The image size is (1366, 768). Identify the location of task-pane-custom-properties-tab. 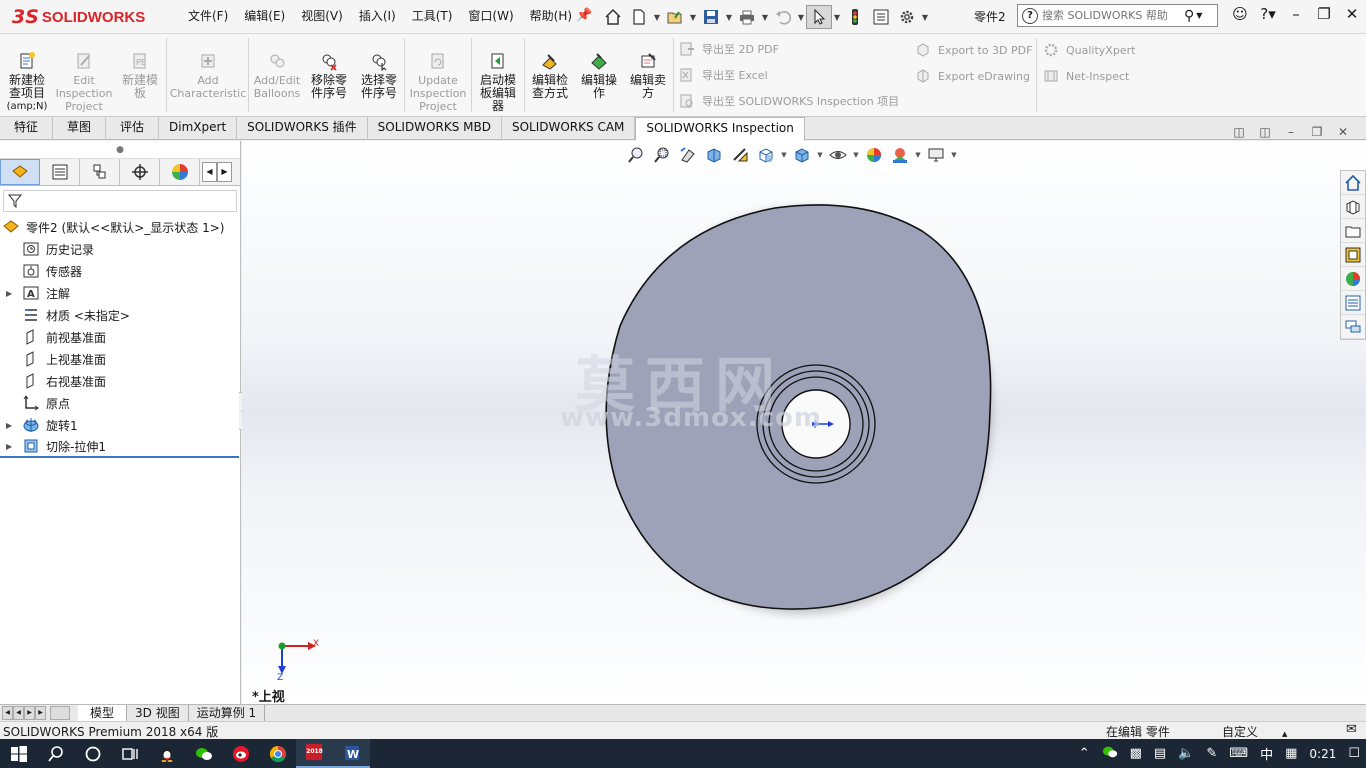
(1353, 303).